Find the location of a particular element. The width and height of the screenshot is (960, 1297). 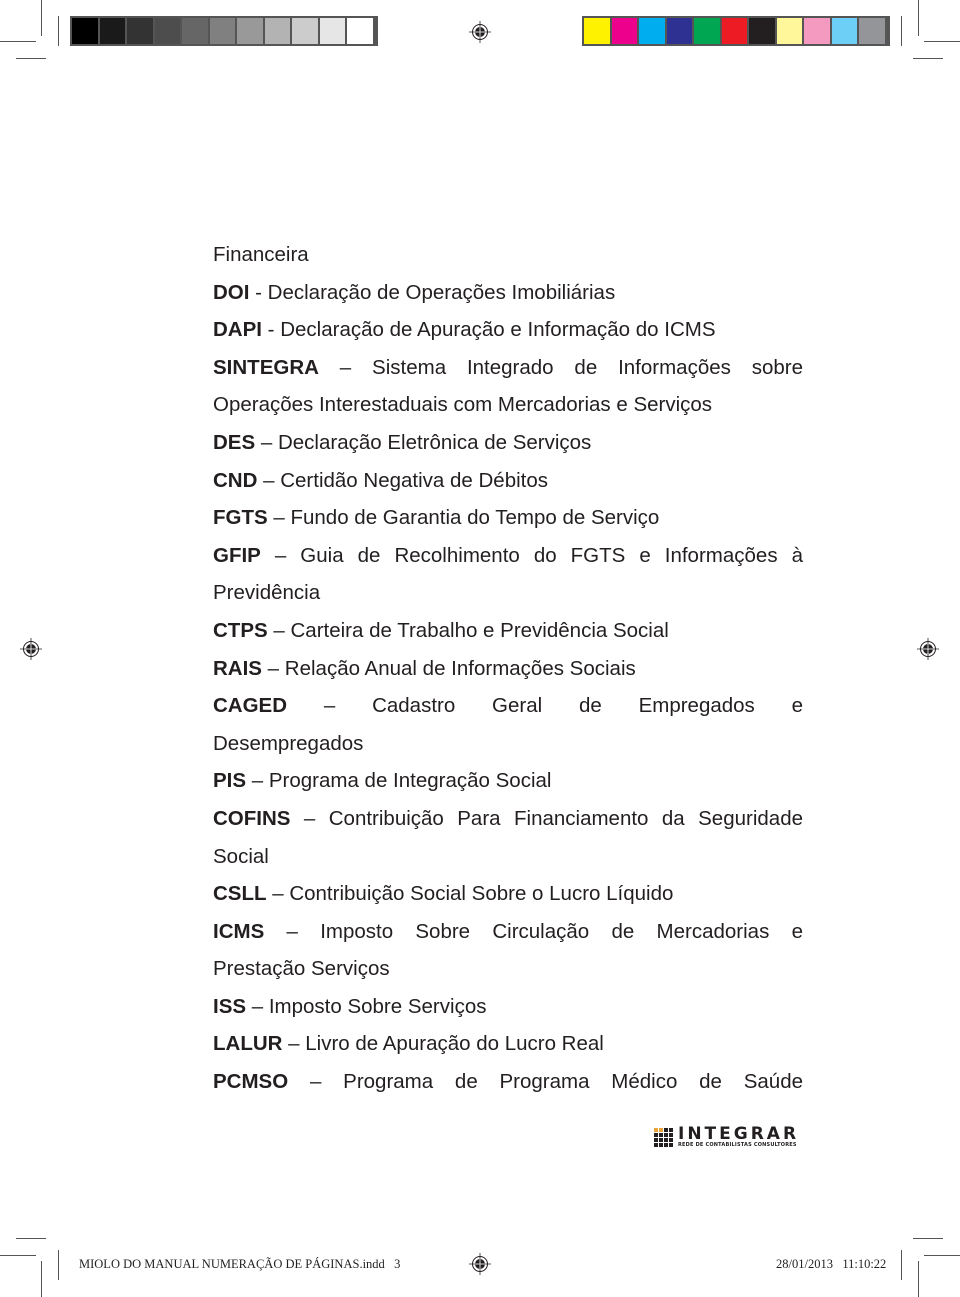

logo-grid-icon is located at coordinates (663, 1137).